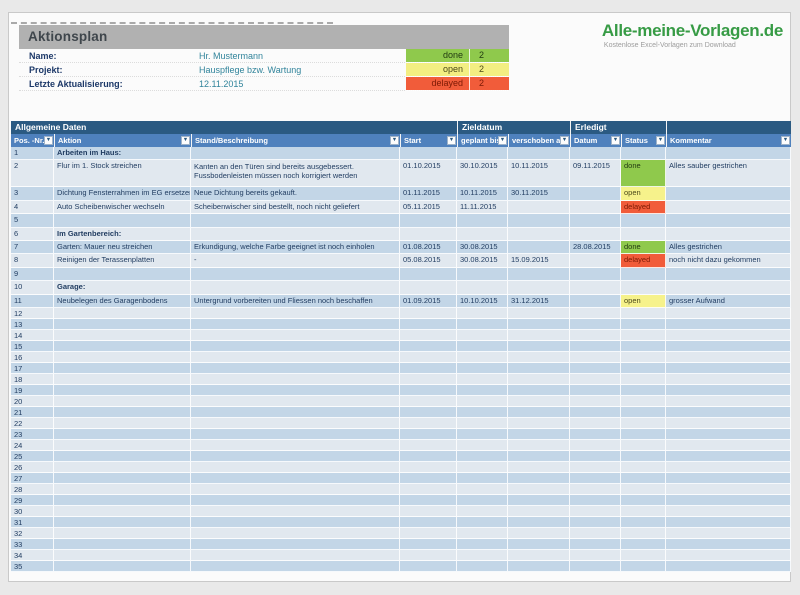 The image size is (800, 595). I want to click on table-cell: 05.11.2015, so click(428, 207).